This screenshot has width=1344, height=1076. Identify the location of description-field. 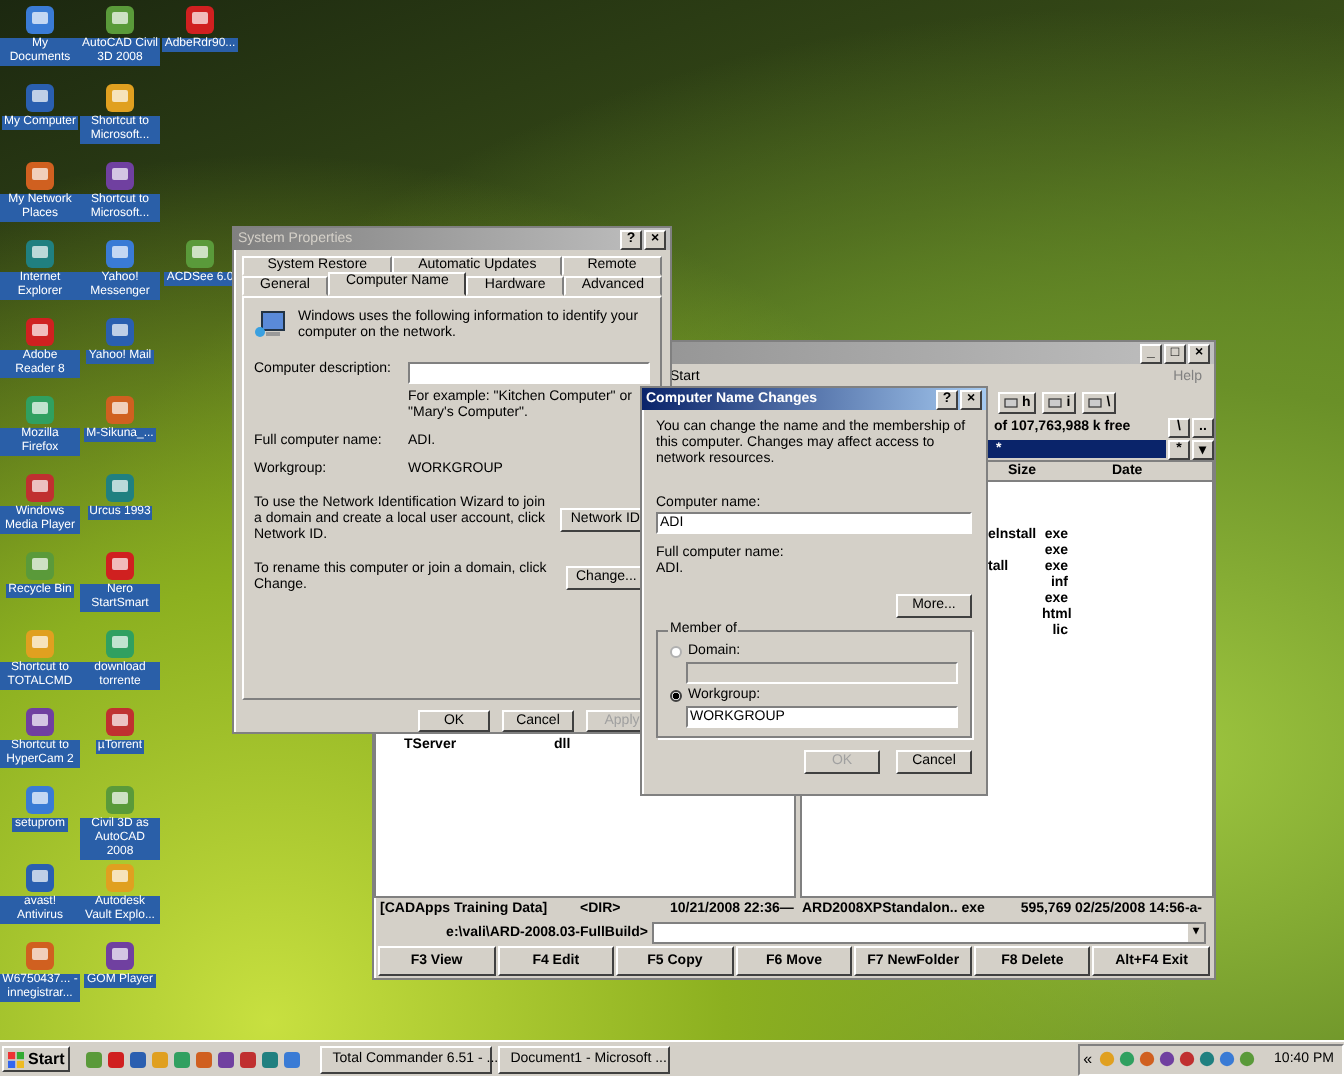
(529, 373).